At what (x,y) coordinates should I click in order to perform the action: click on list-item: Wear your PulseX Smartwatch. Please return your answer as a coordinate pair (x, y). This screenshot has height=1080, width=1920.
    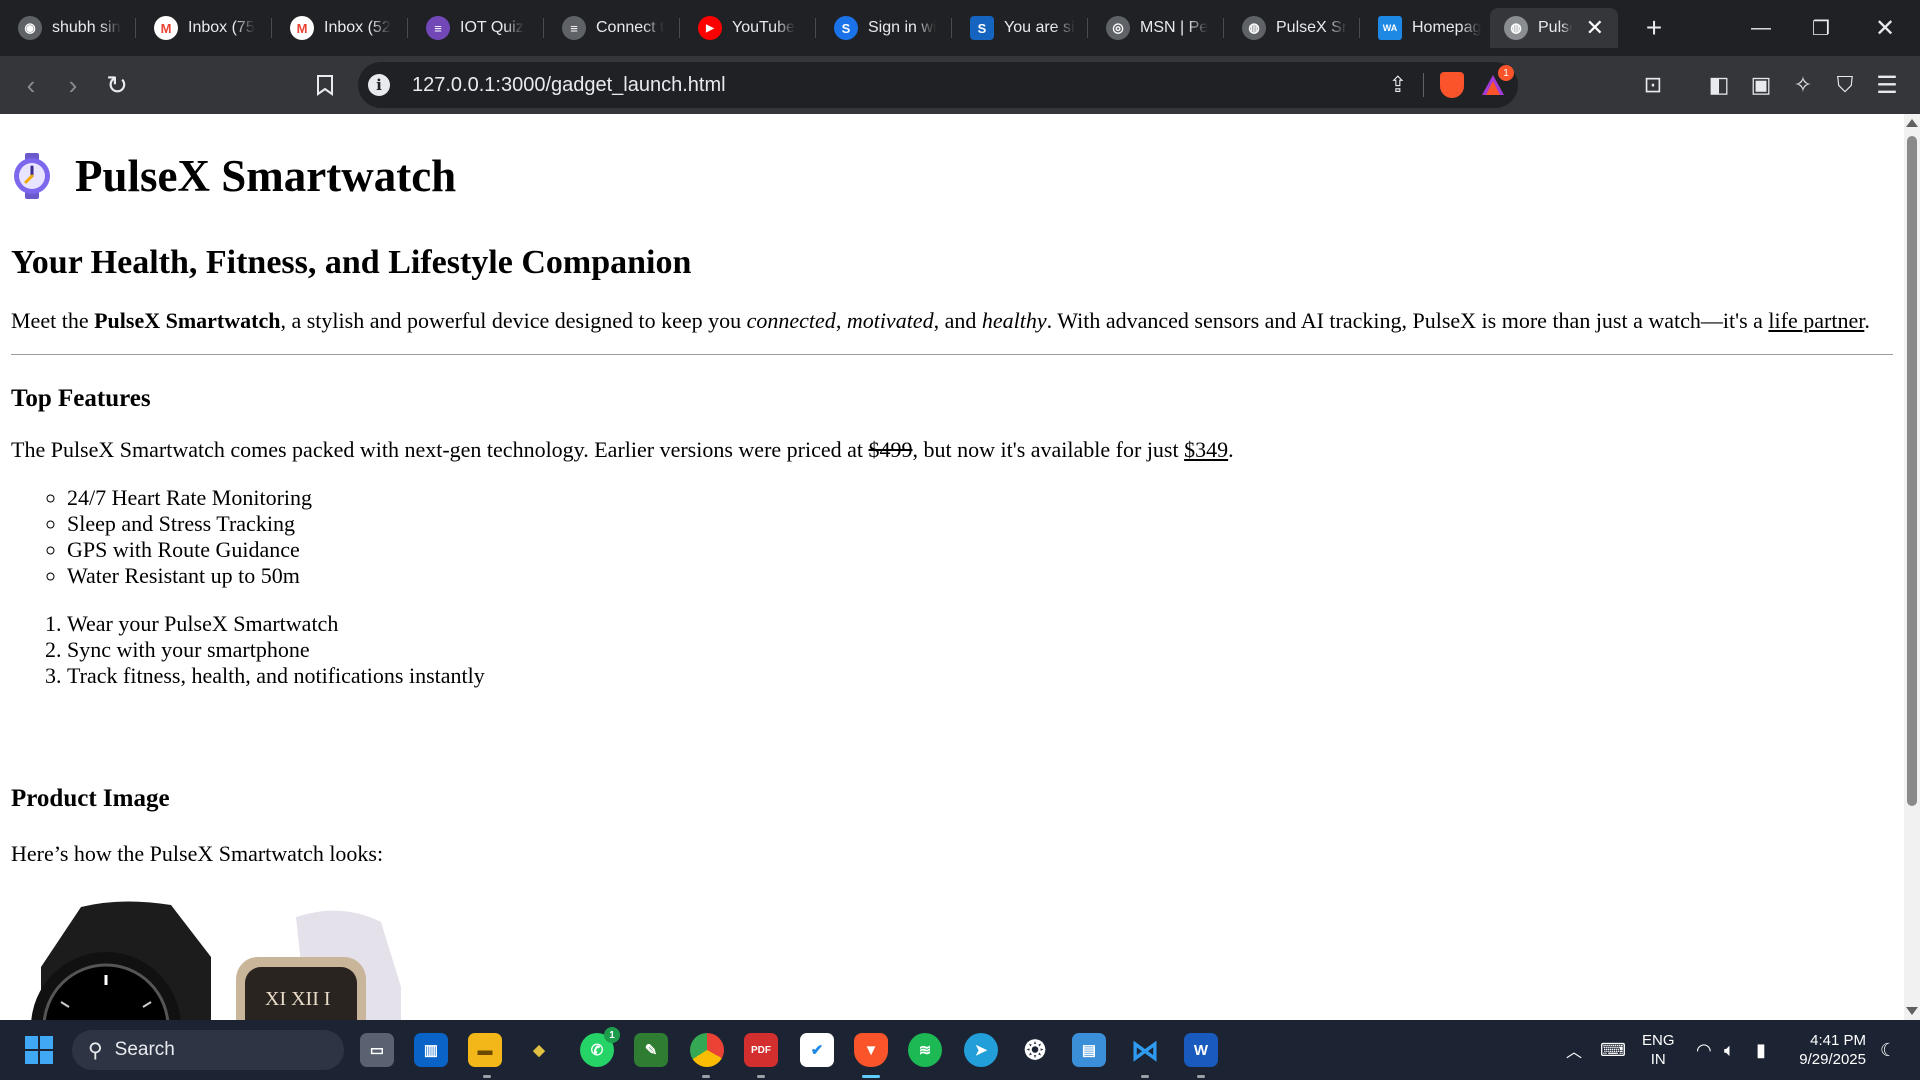
    Looking at the image, I should click on (980, 624).